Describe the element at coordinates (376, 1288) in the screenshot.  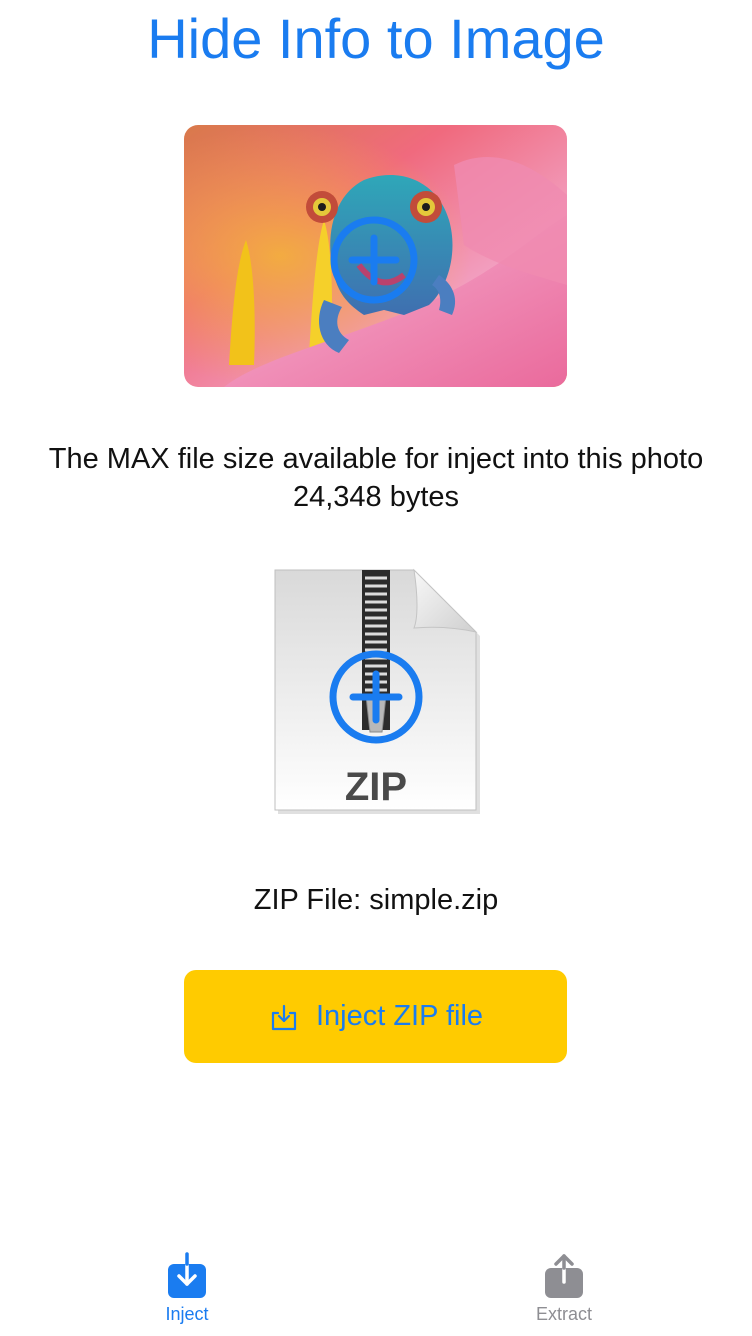
I see `tab-bar: Inject Extract` at that location.